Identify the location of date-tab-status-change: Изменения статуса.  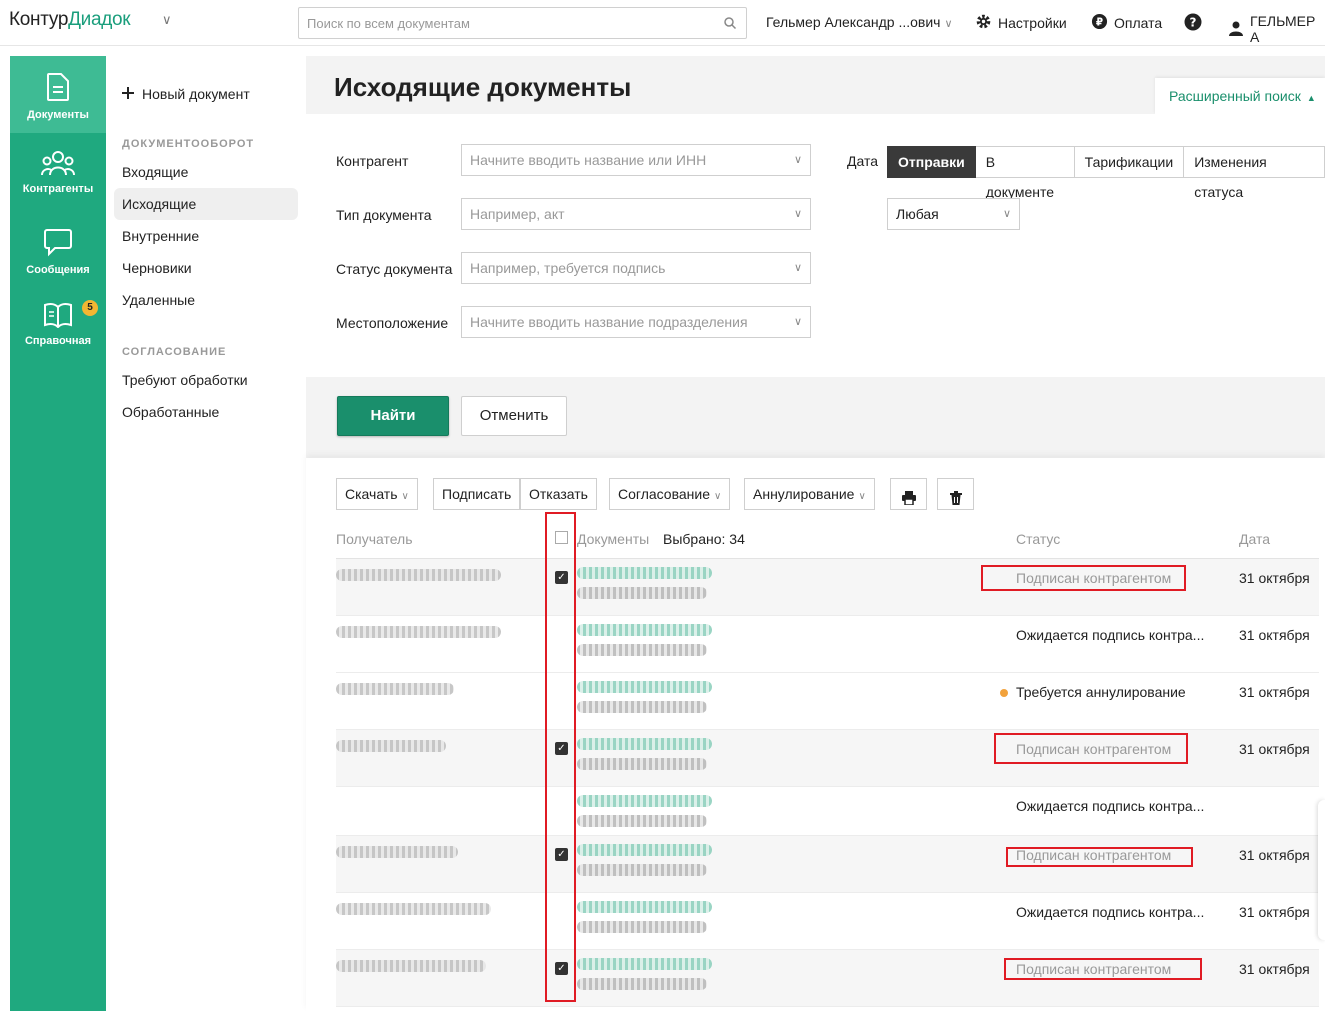
(1254, 173).